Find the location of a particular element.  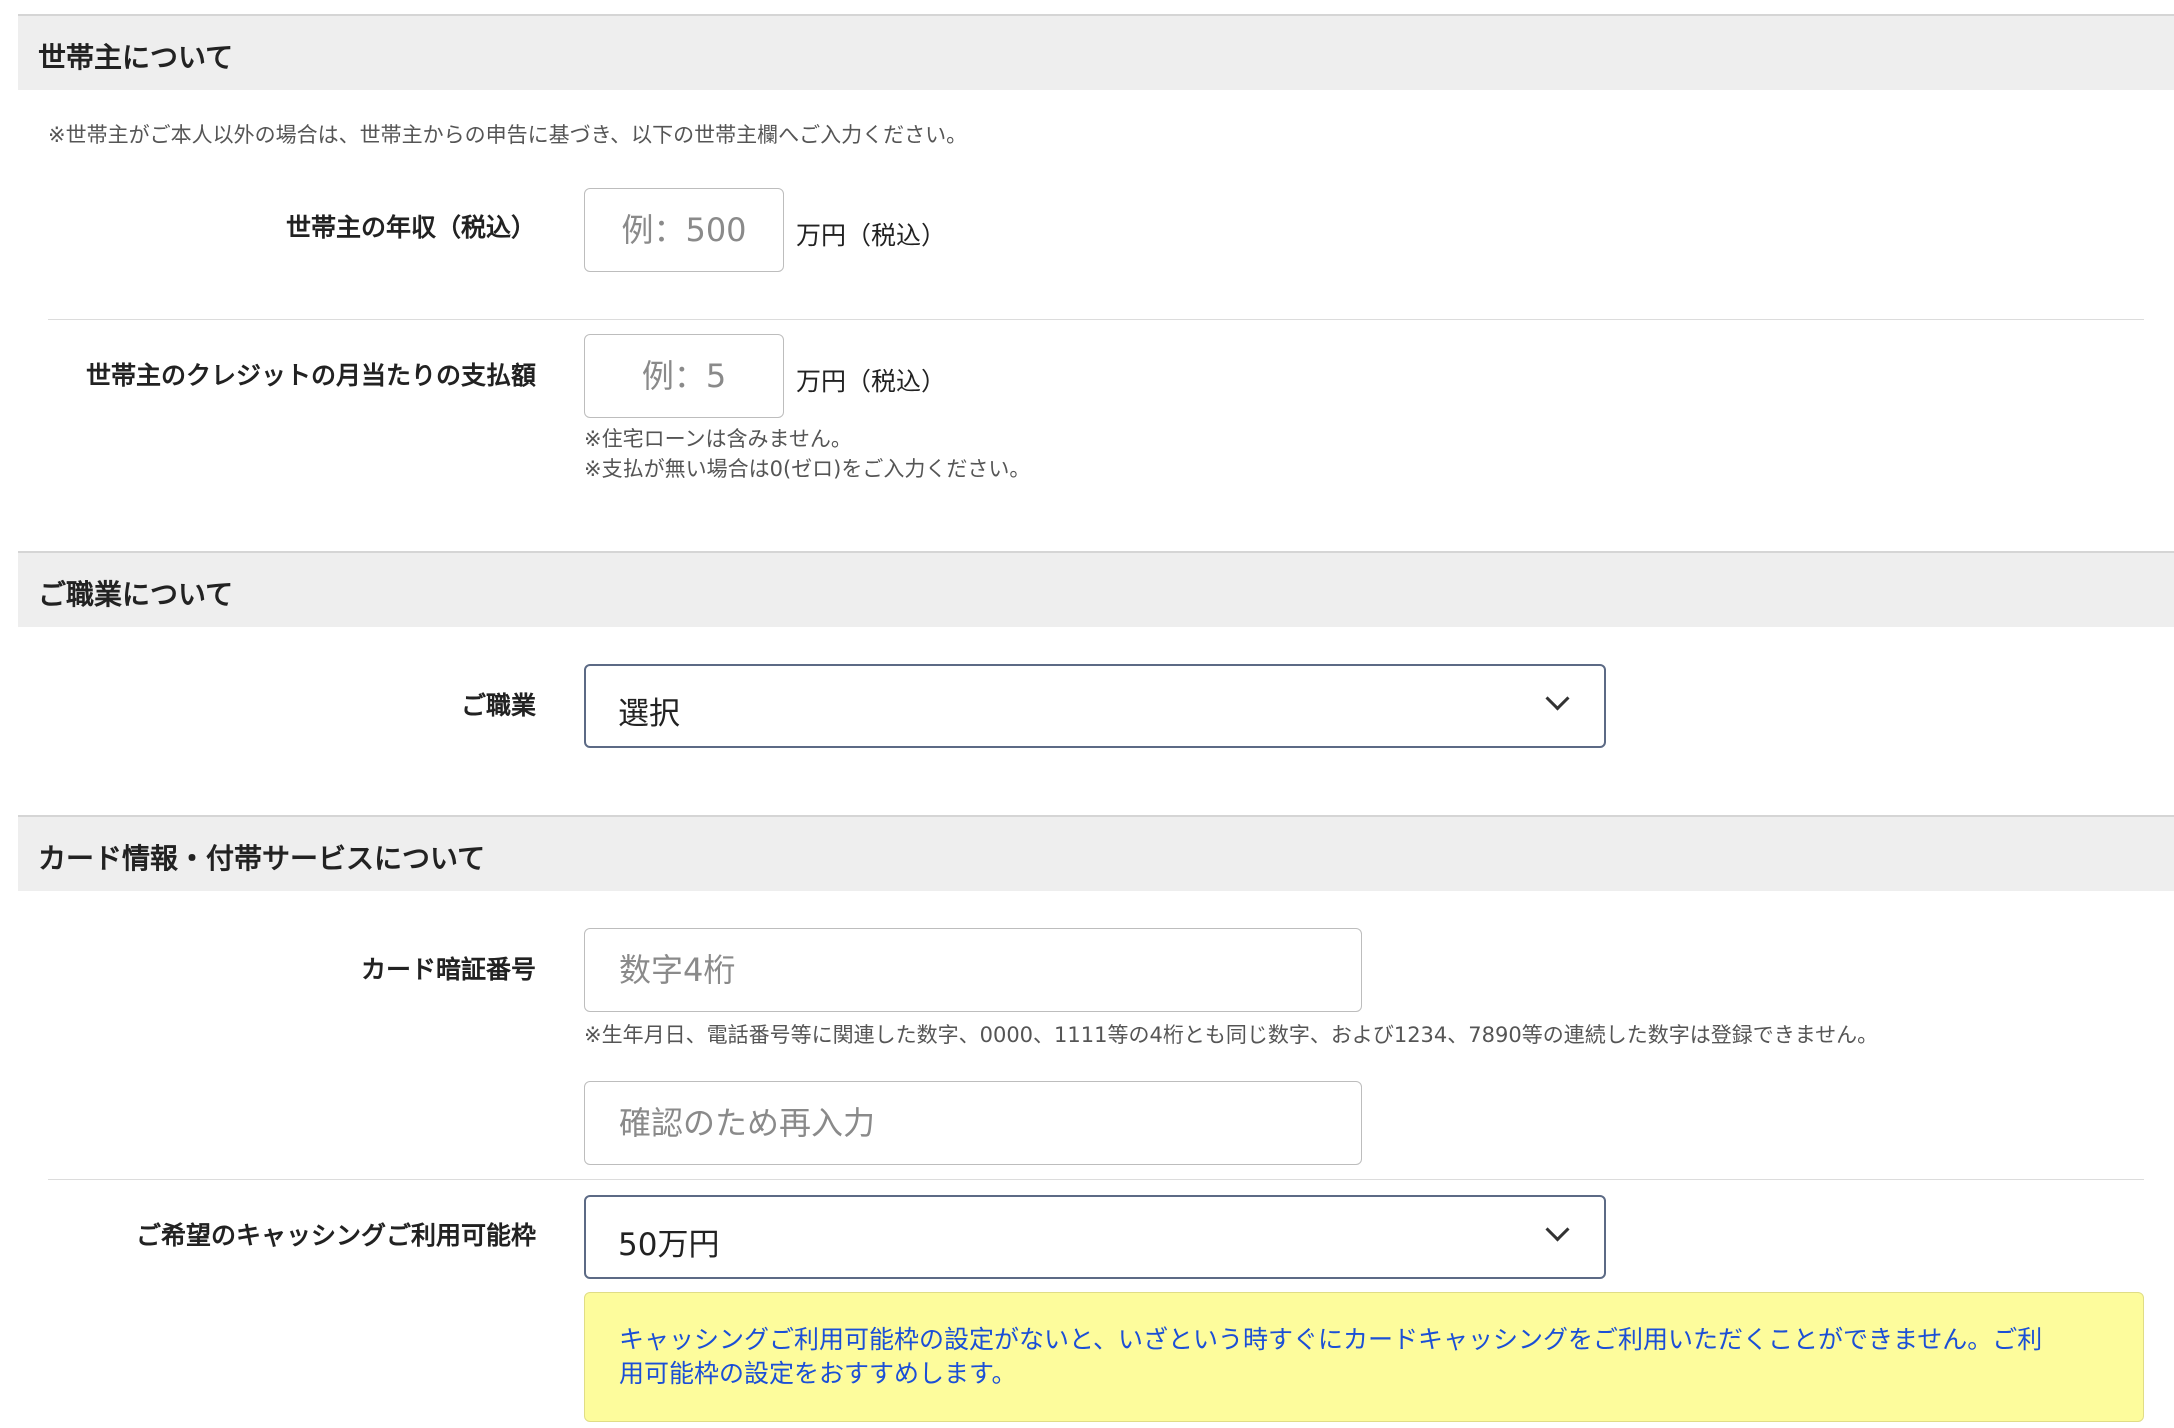

pin-confirm-input is located at coordinates (973, 1123).